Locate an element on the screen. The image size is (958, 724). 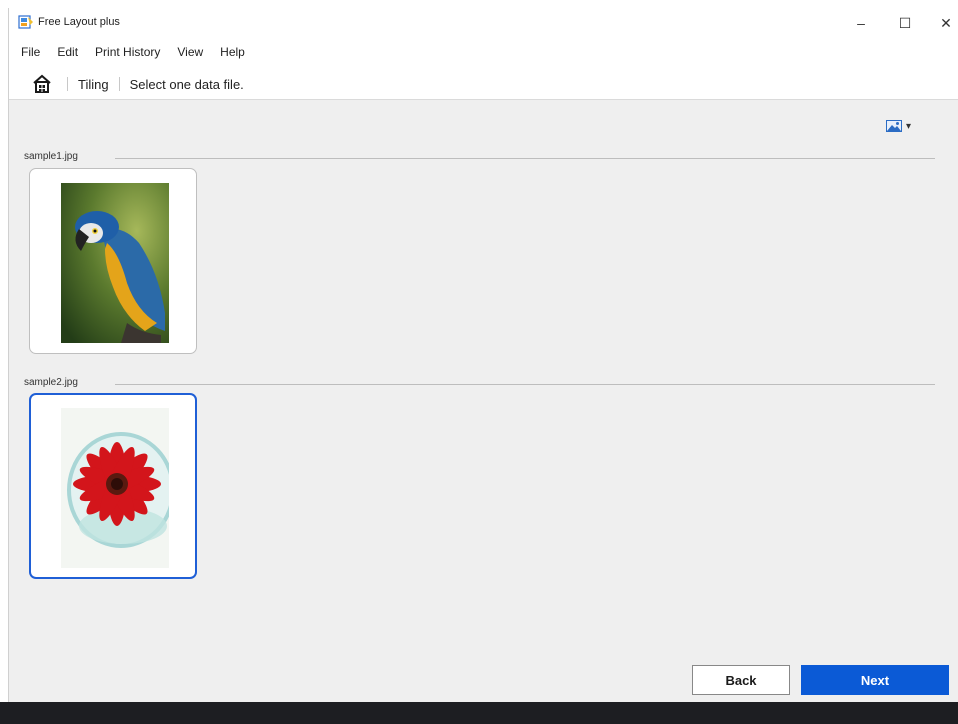
image-view-icon is located at coordinates (894, 126).